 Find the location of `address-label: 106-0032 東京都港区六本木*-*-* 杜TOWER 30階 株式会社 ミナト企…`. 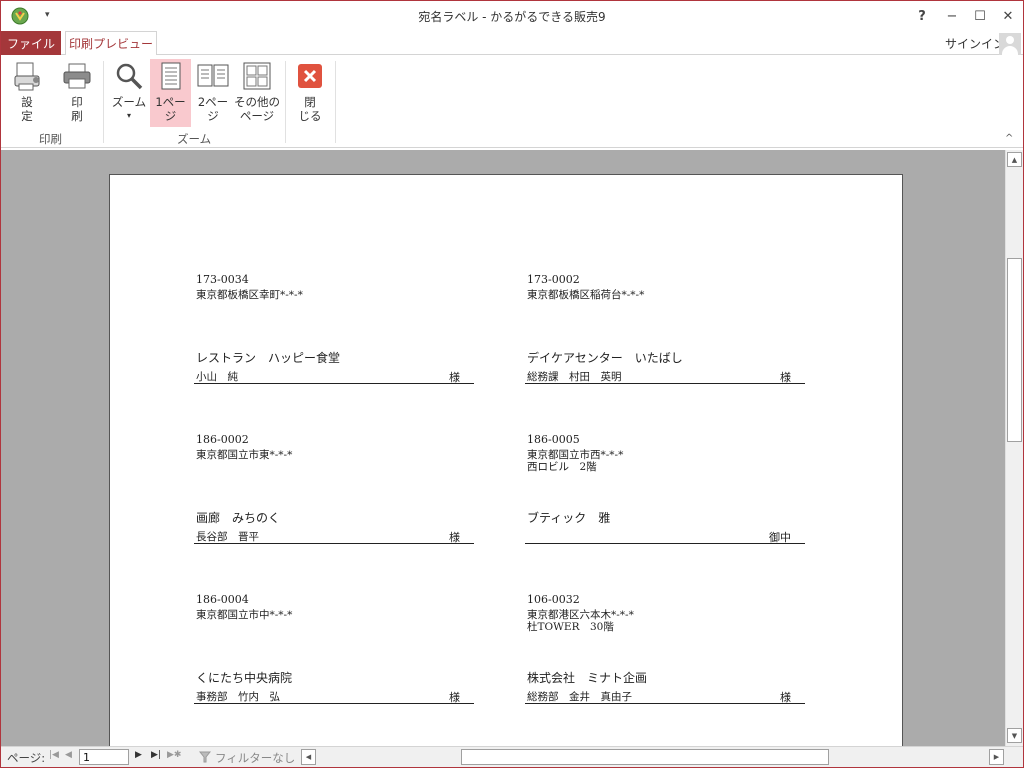

address-label: 106-0032 東京都港区六本木*-*-* 杜TOWER 30階 株式会社 ミナト企… is located at coordinates (666, 649).